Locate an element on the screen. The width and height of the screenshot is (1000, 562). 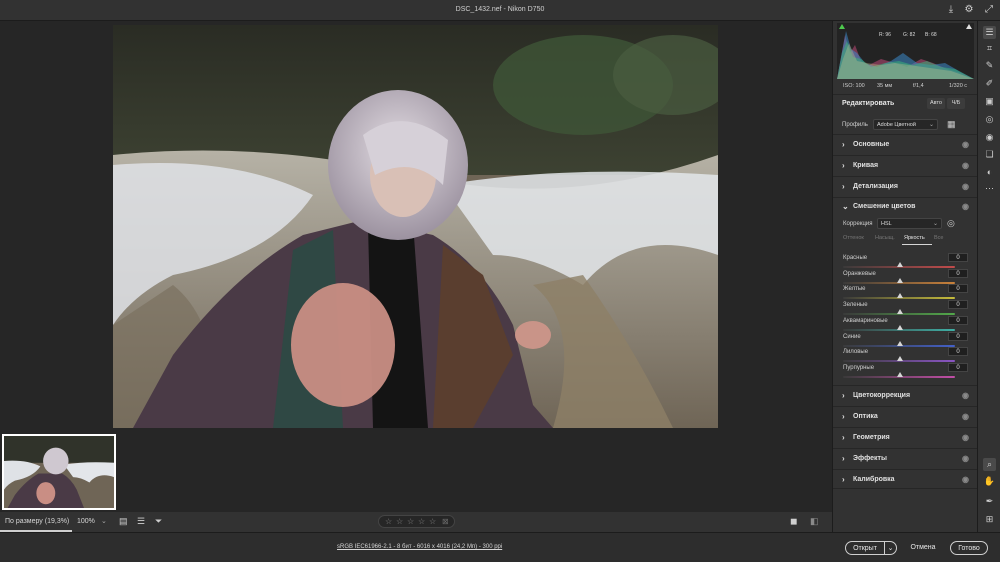
eyedropper-icon: ✒ is located at coordinates (989, 501).